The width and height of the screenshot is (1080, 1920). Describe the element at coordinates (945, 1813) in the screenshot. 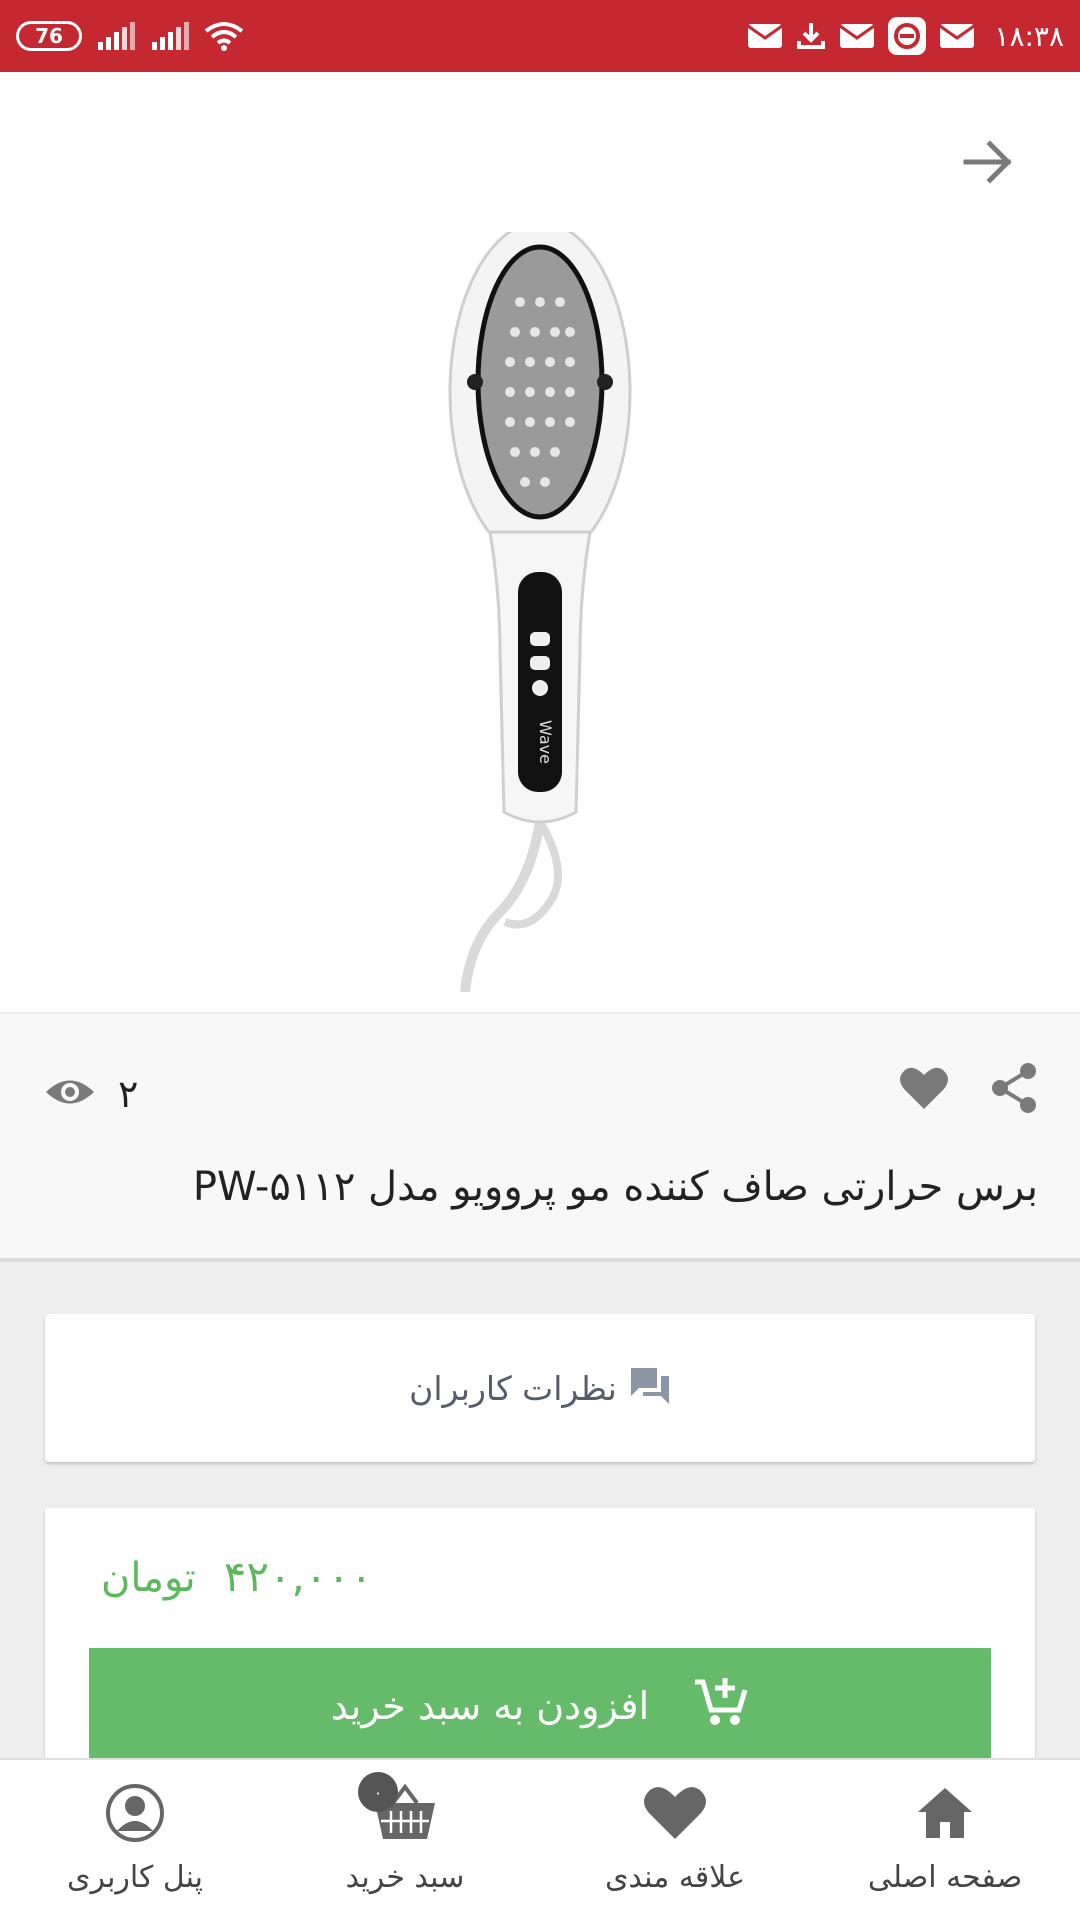

I see `home-icon` at that location.